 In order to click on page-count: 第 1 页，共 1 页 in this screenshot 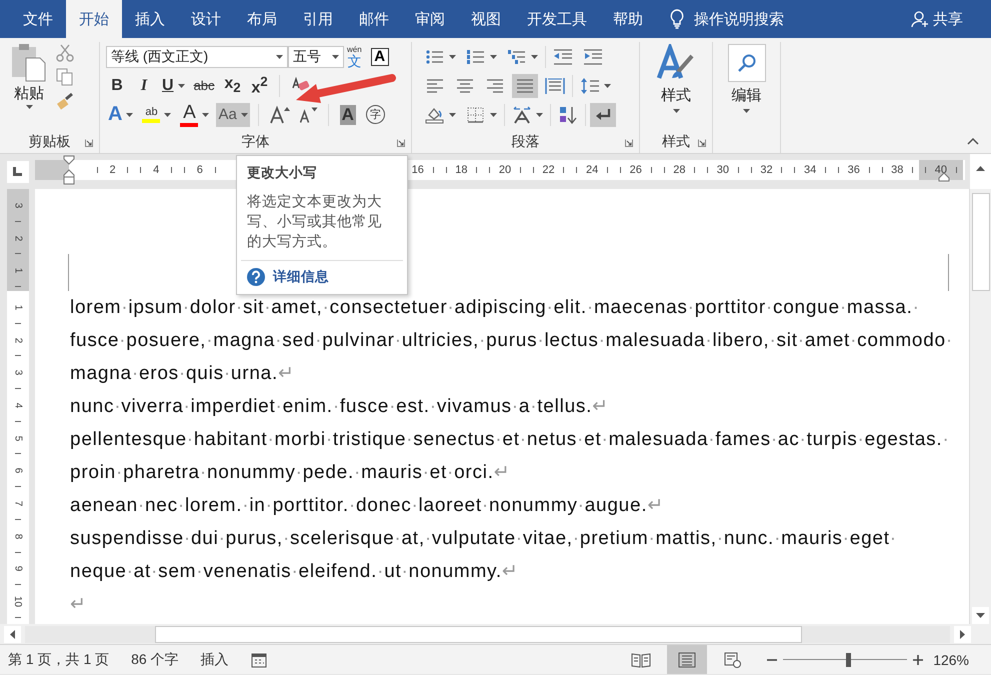, I will do `click(59, 659)`.